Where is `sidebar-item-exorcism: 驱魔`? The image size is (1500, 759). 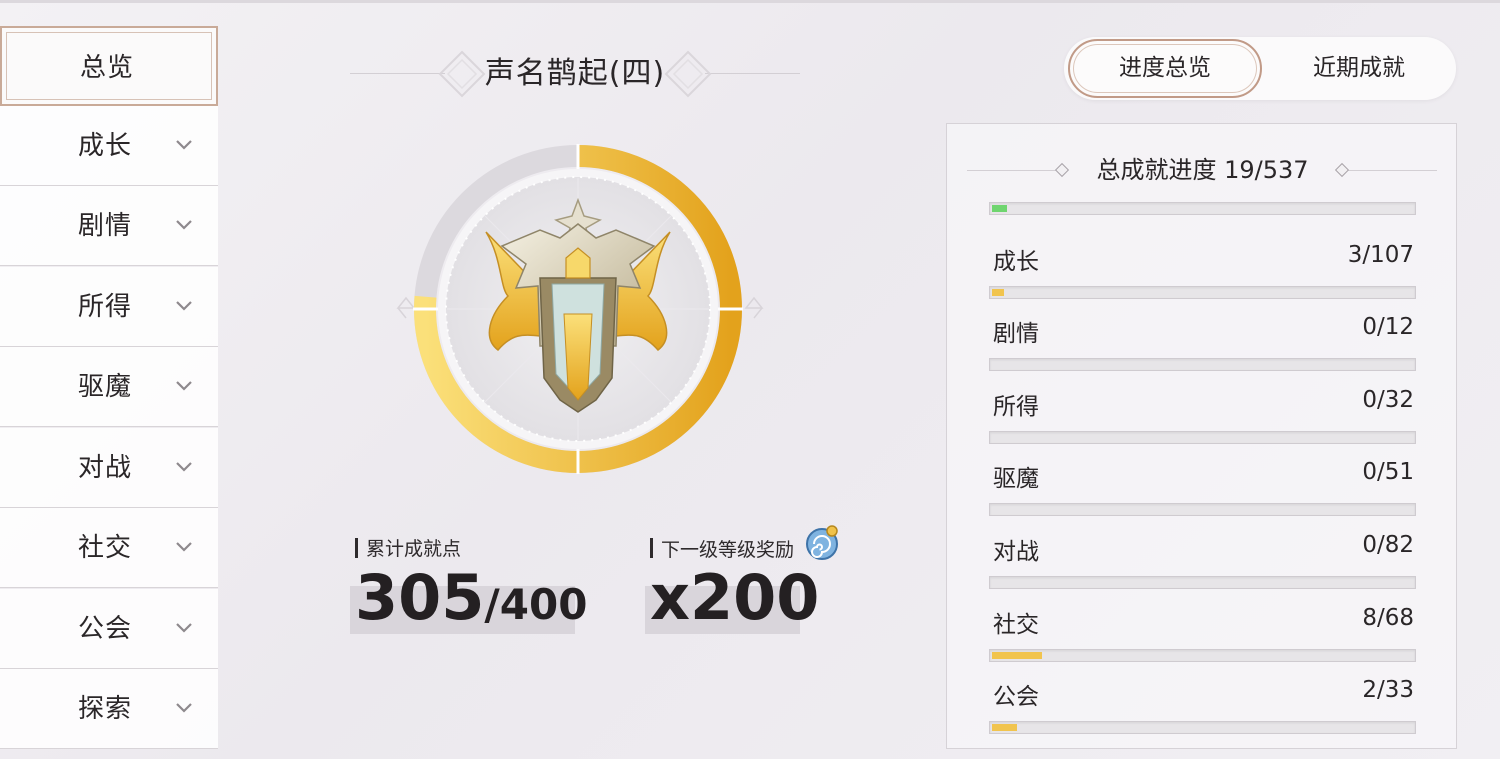
sidebar-item-exorcism: 驱魔 is located at coordinates (109, 387).